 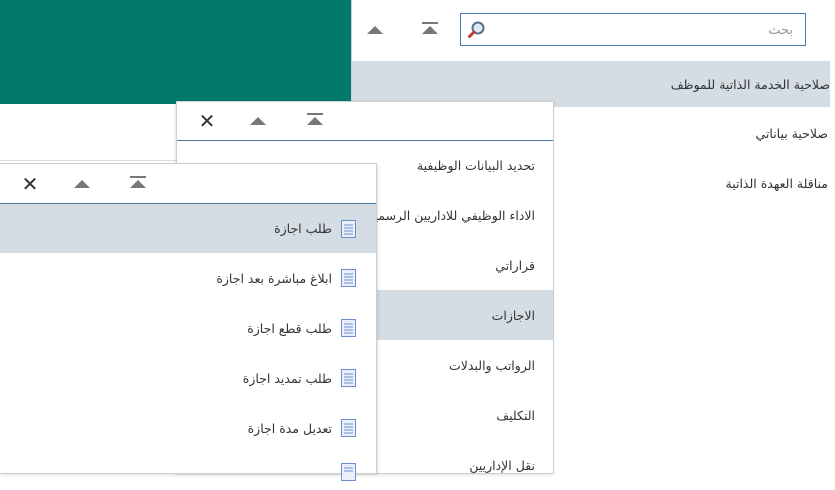 I want to click on menu-item-partial, so click(x=178, y=468).